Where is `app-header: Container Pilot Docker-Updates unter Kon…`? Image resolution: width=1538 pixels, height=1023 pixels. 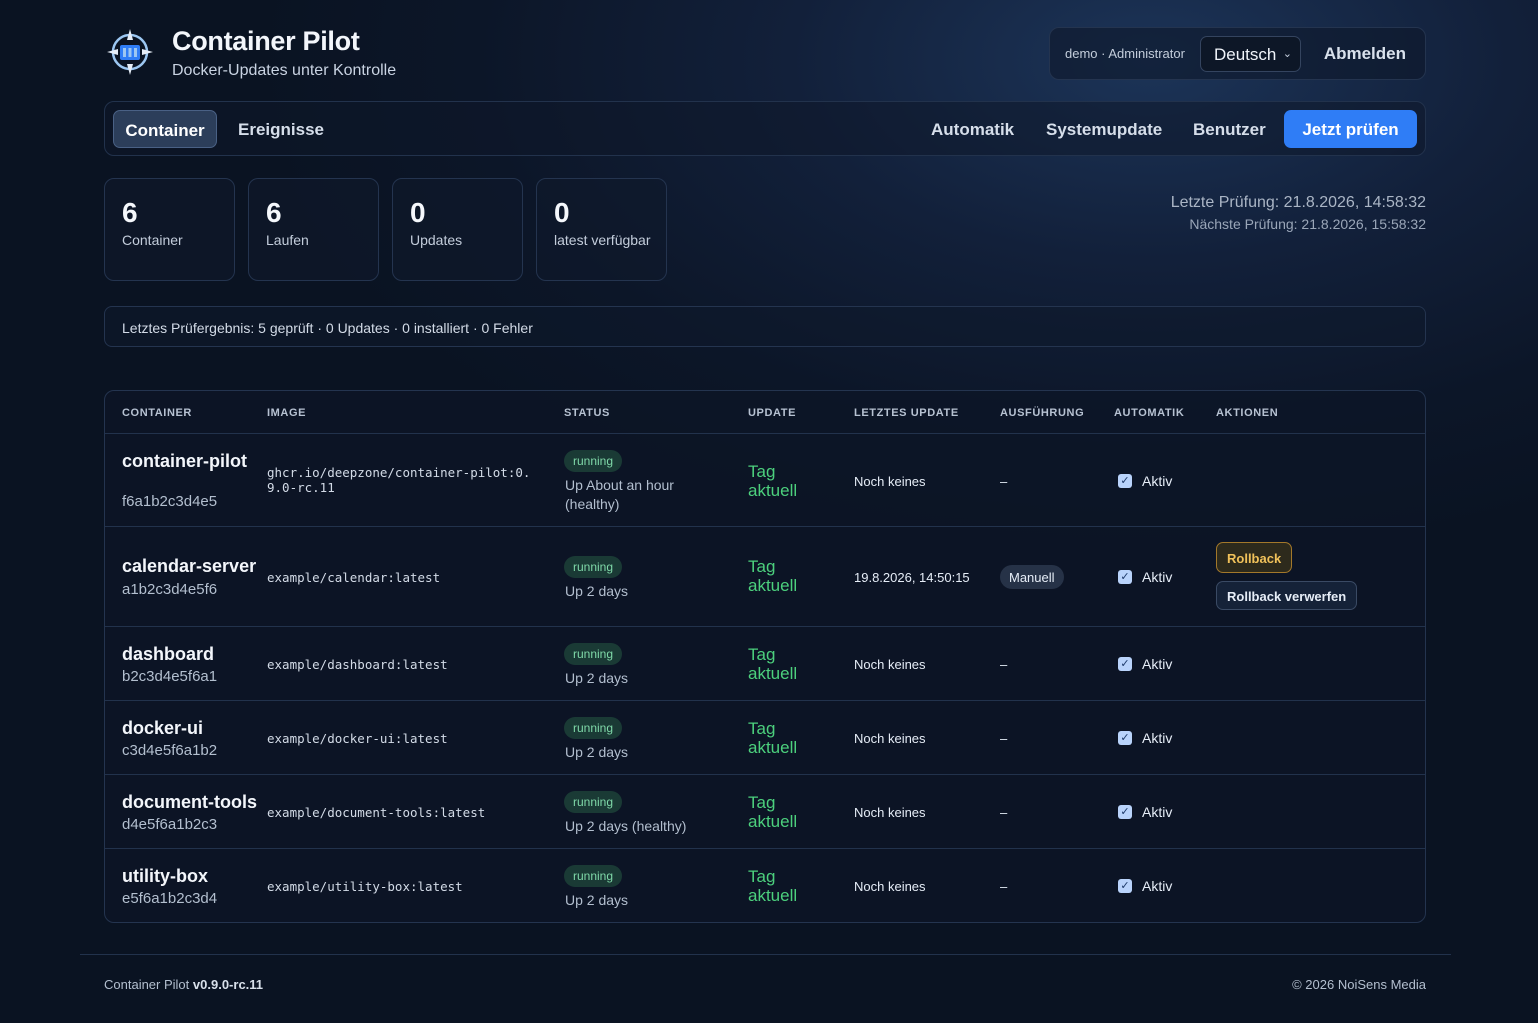 app-header: Container Pilot Docker-Updates unter Kon… is located at coordinates (765, 54).